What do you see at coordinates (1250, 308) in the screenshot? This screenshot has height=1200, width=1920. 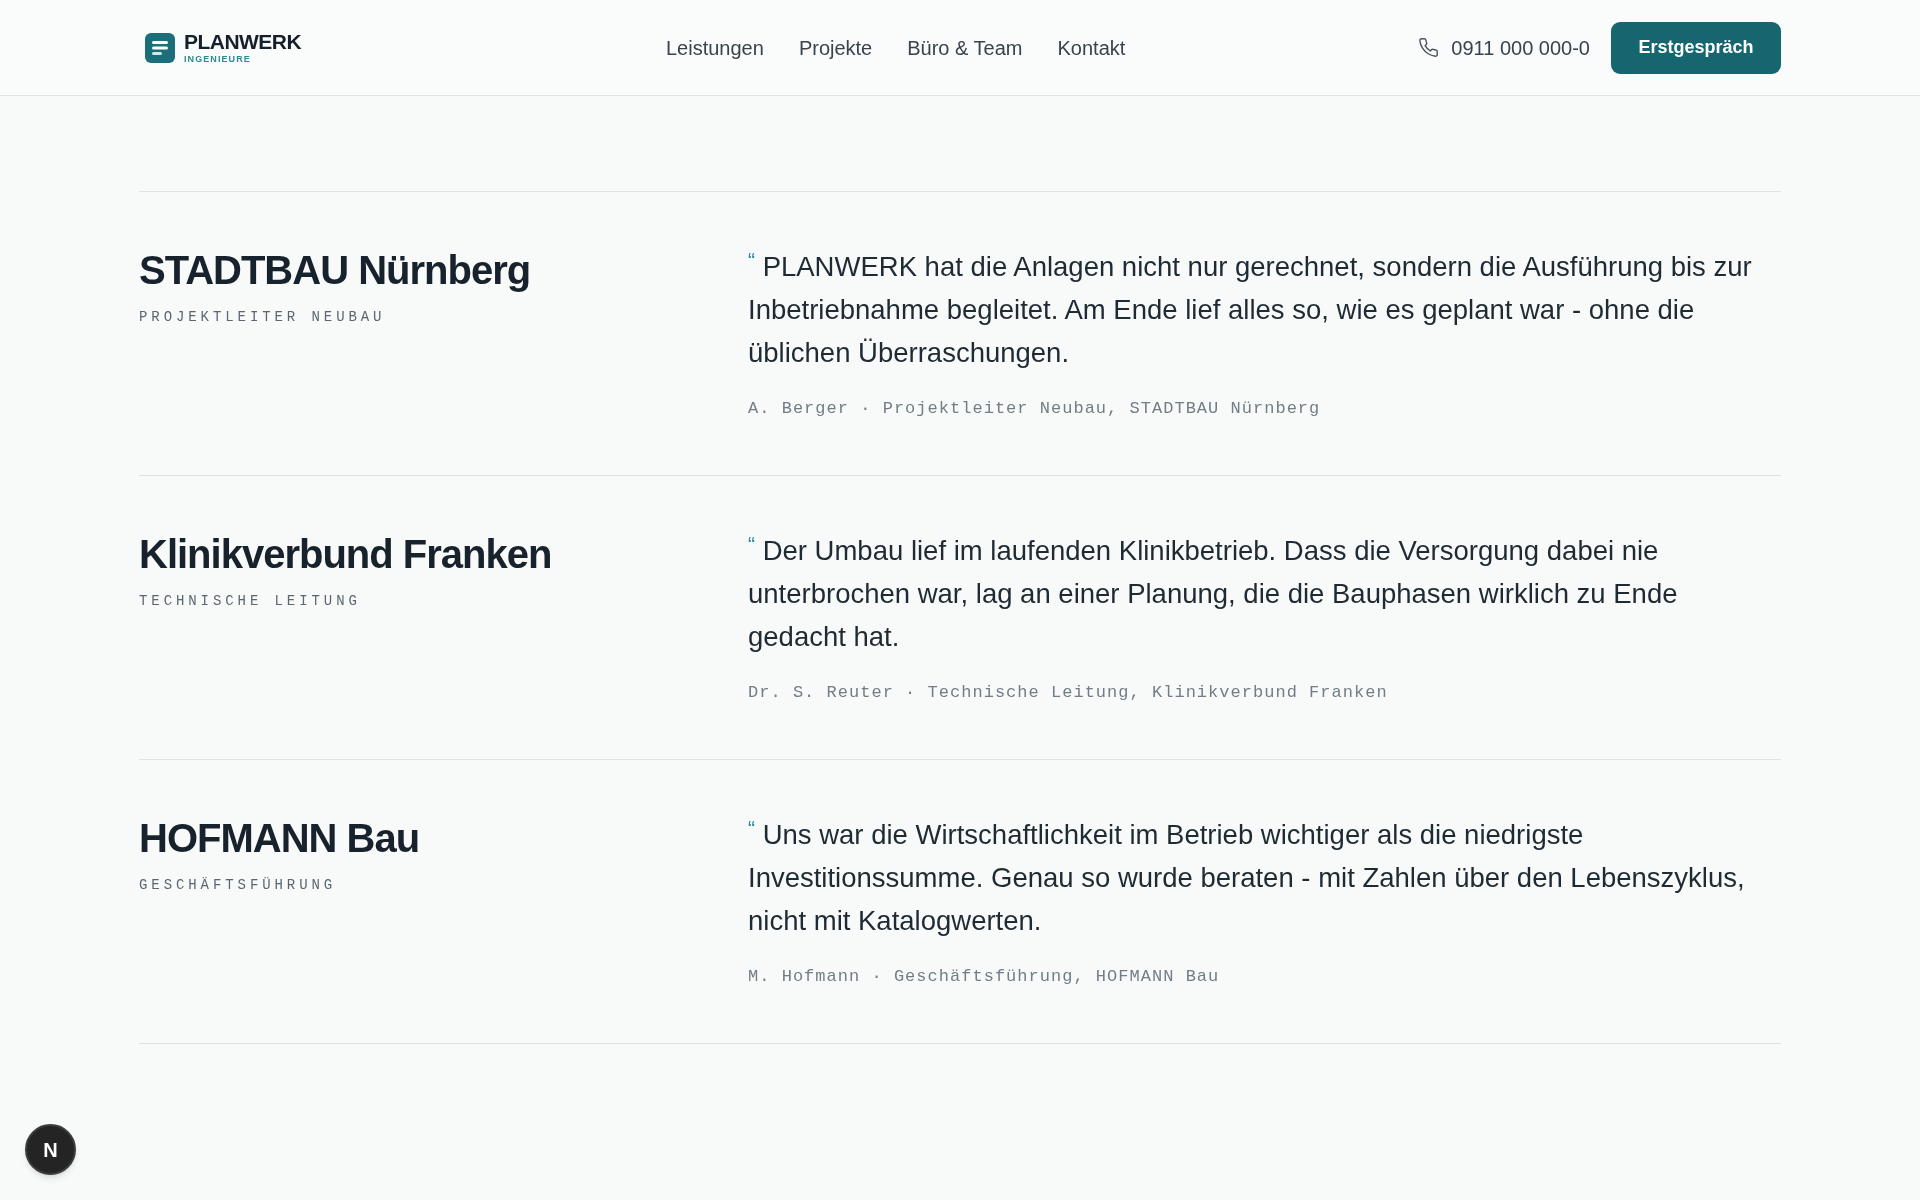 I see `testimonial-quote: “ PLANWERK hat die Anlagen nicht nur gerechnet, sondern die Ausführung bis zur Inbetriebnahme begleitet. Am Ende lief alles so, wie es geplant war - ohne die üblichen Überraschungen.` at bounding box center [1250, 308].